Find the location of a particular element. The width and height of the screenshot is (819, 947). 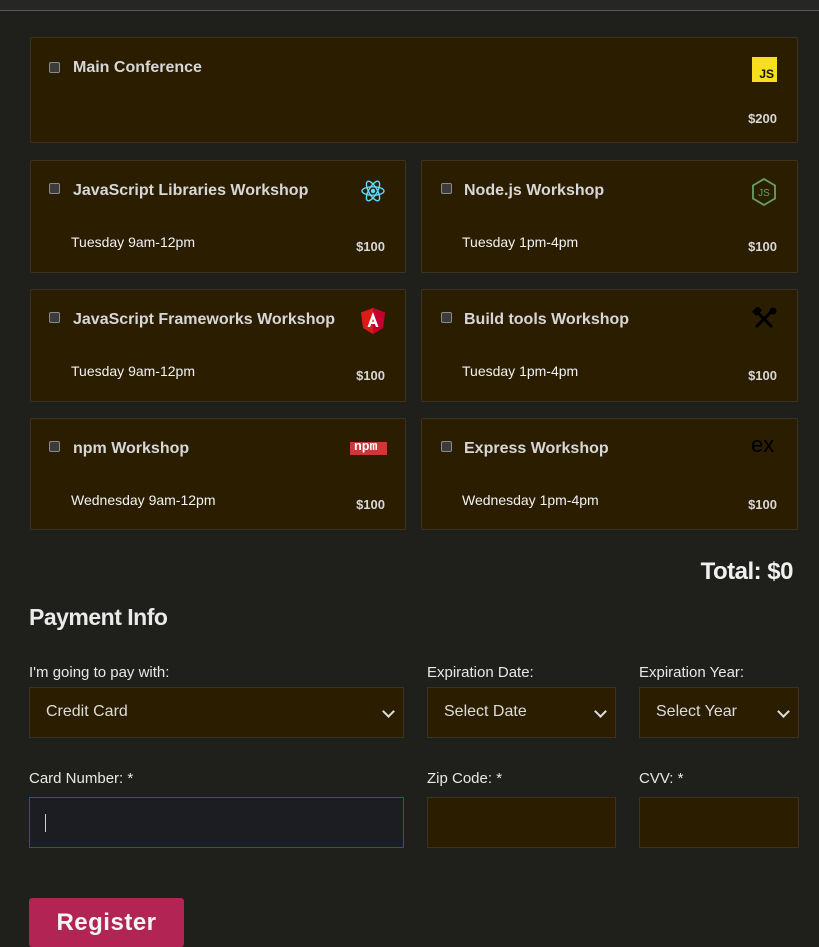

card-number-input is located at coordinates (216, 822).